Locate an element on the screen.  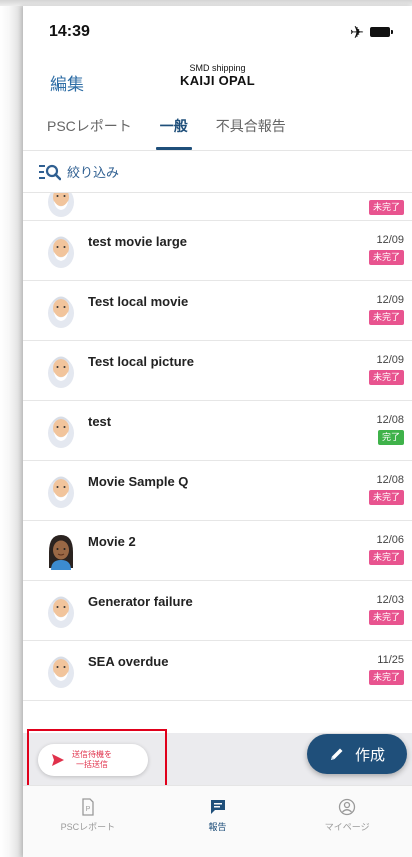
report-date: 12/06 is located at coordinates (390, 540).